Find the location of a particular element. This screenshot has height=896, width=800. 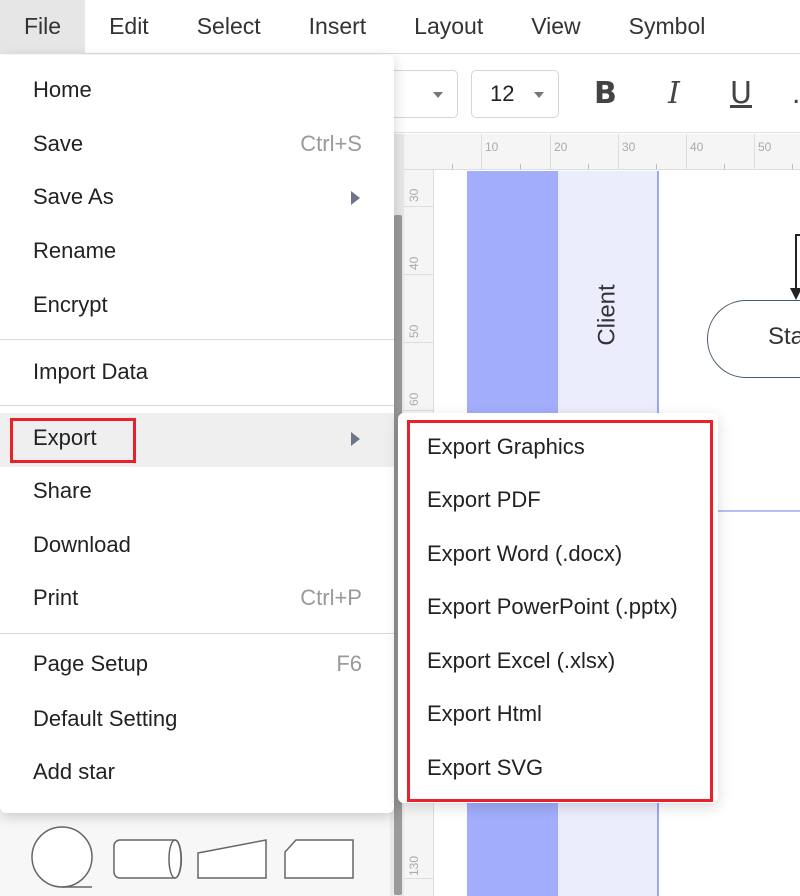

file-menu-item-encrypt: Encrypt is located at coordinates (197, 307).